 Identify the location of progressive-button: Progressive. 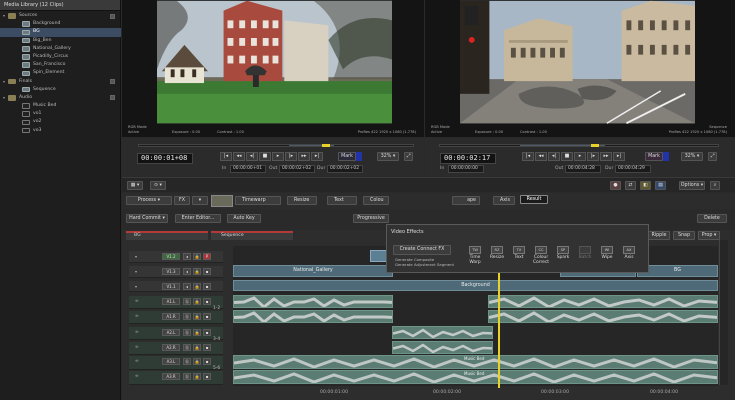
(371, 218).